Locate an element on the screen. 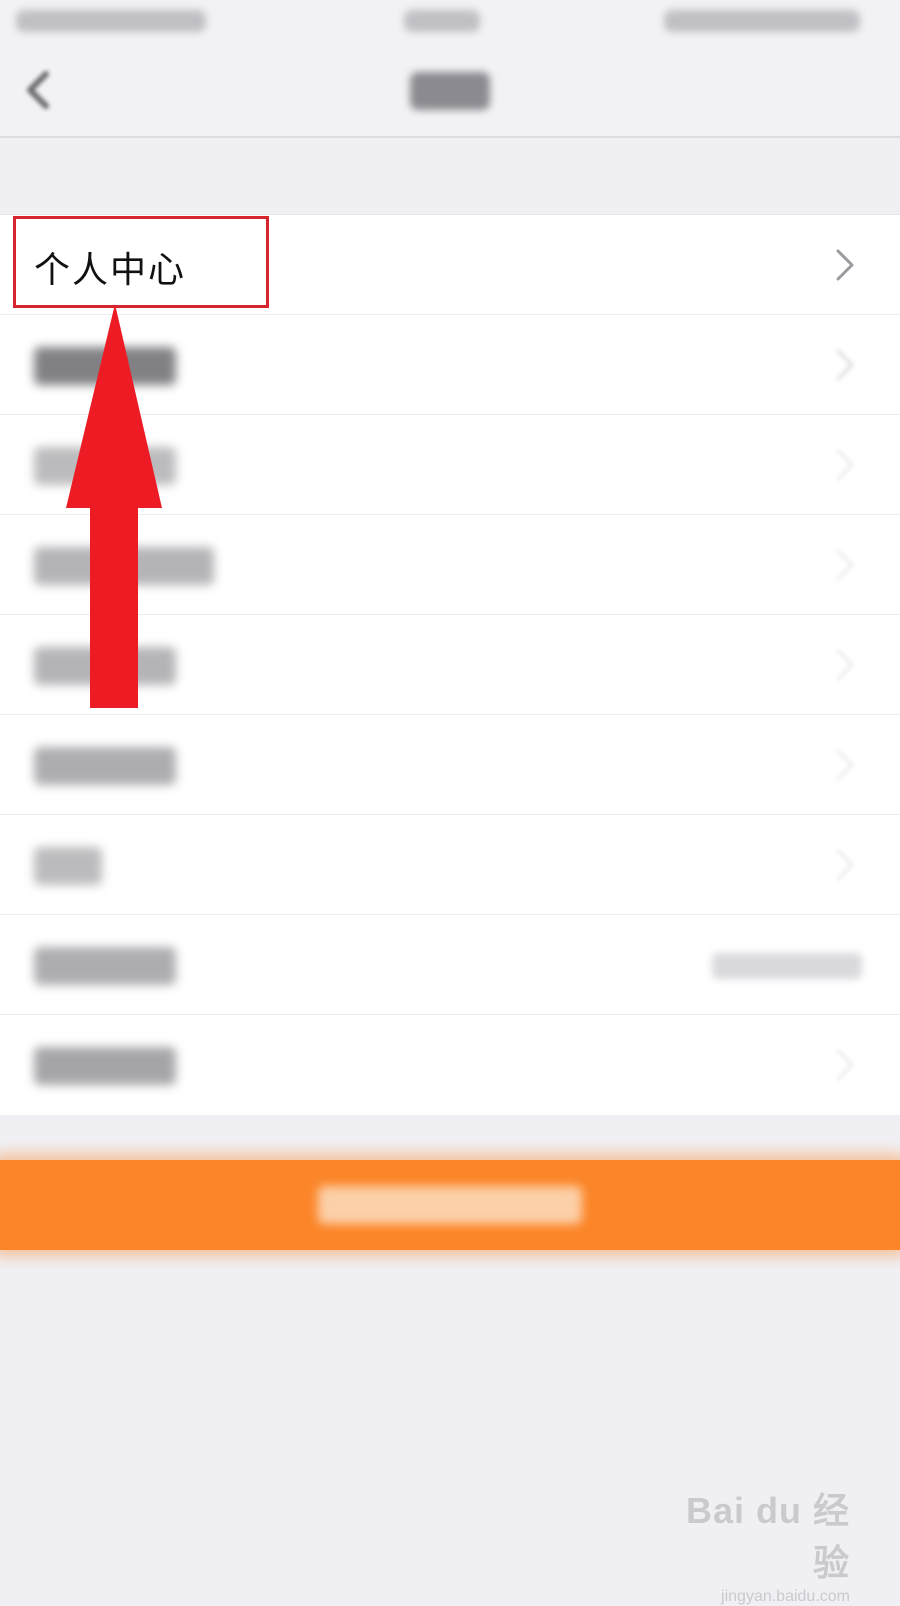 This screenshot has width=900, height=1606. watermark-url: jingyan.baidu.com is located at coordinates (785, 1596).